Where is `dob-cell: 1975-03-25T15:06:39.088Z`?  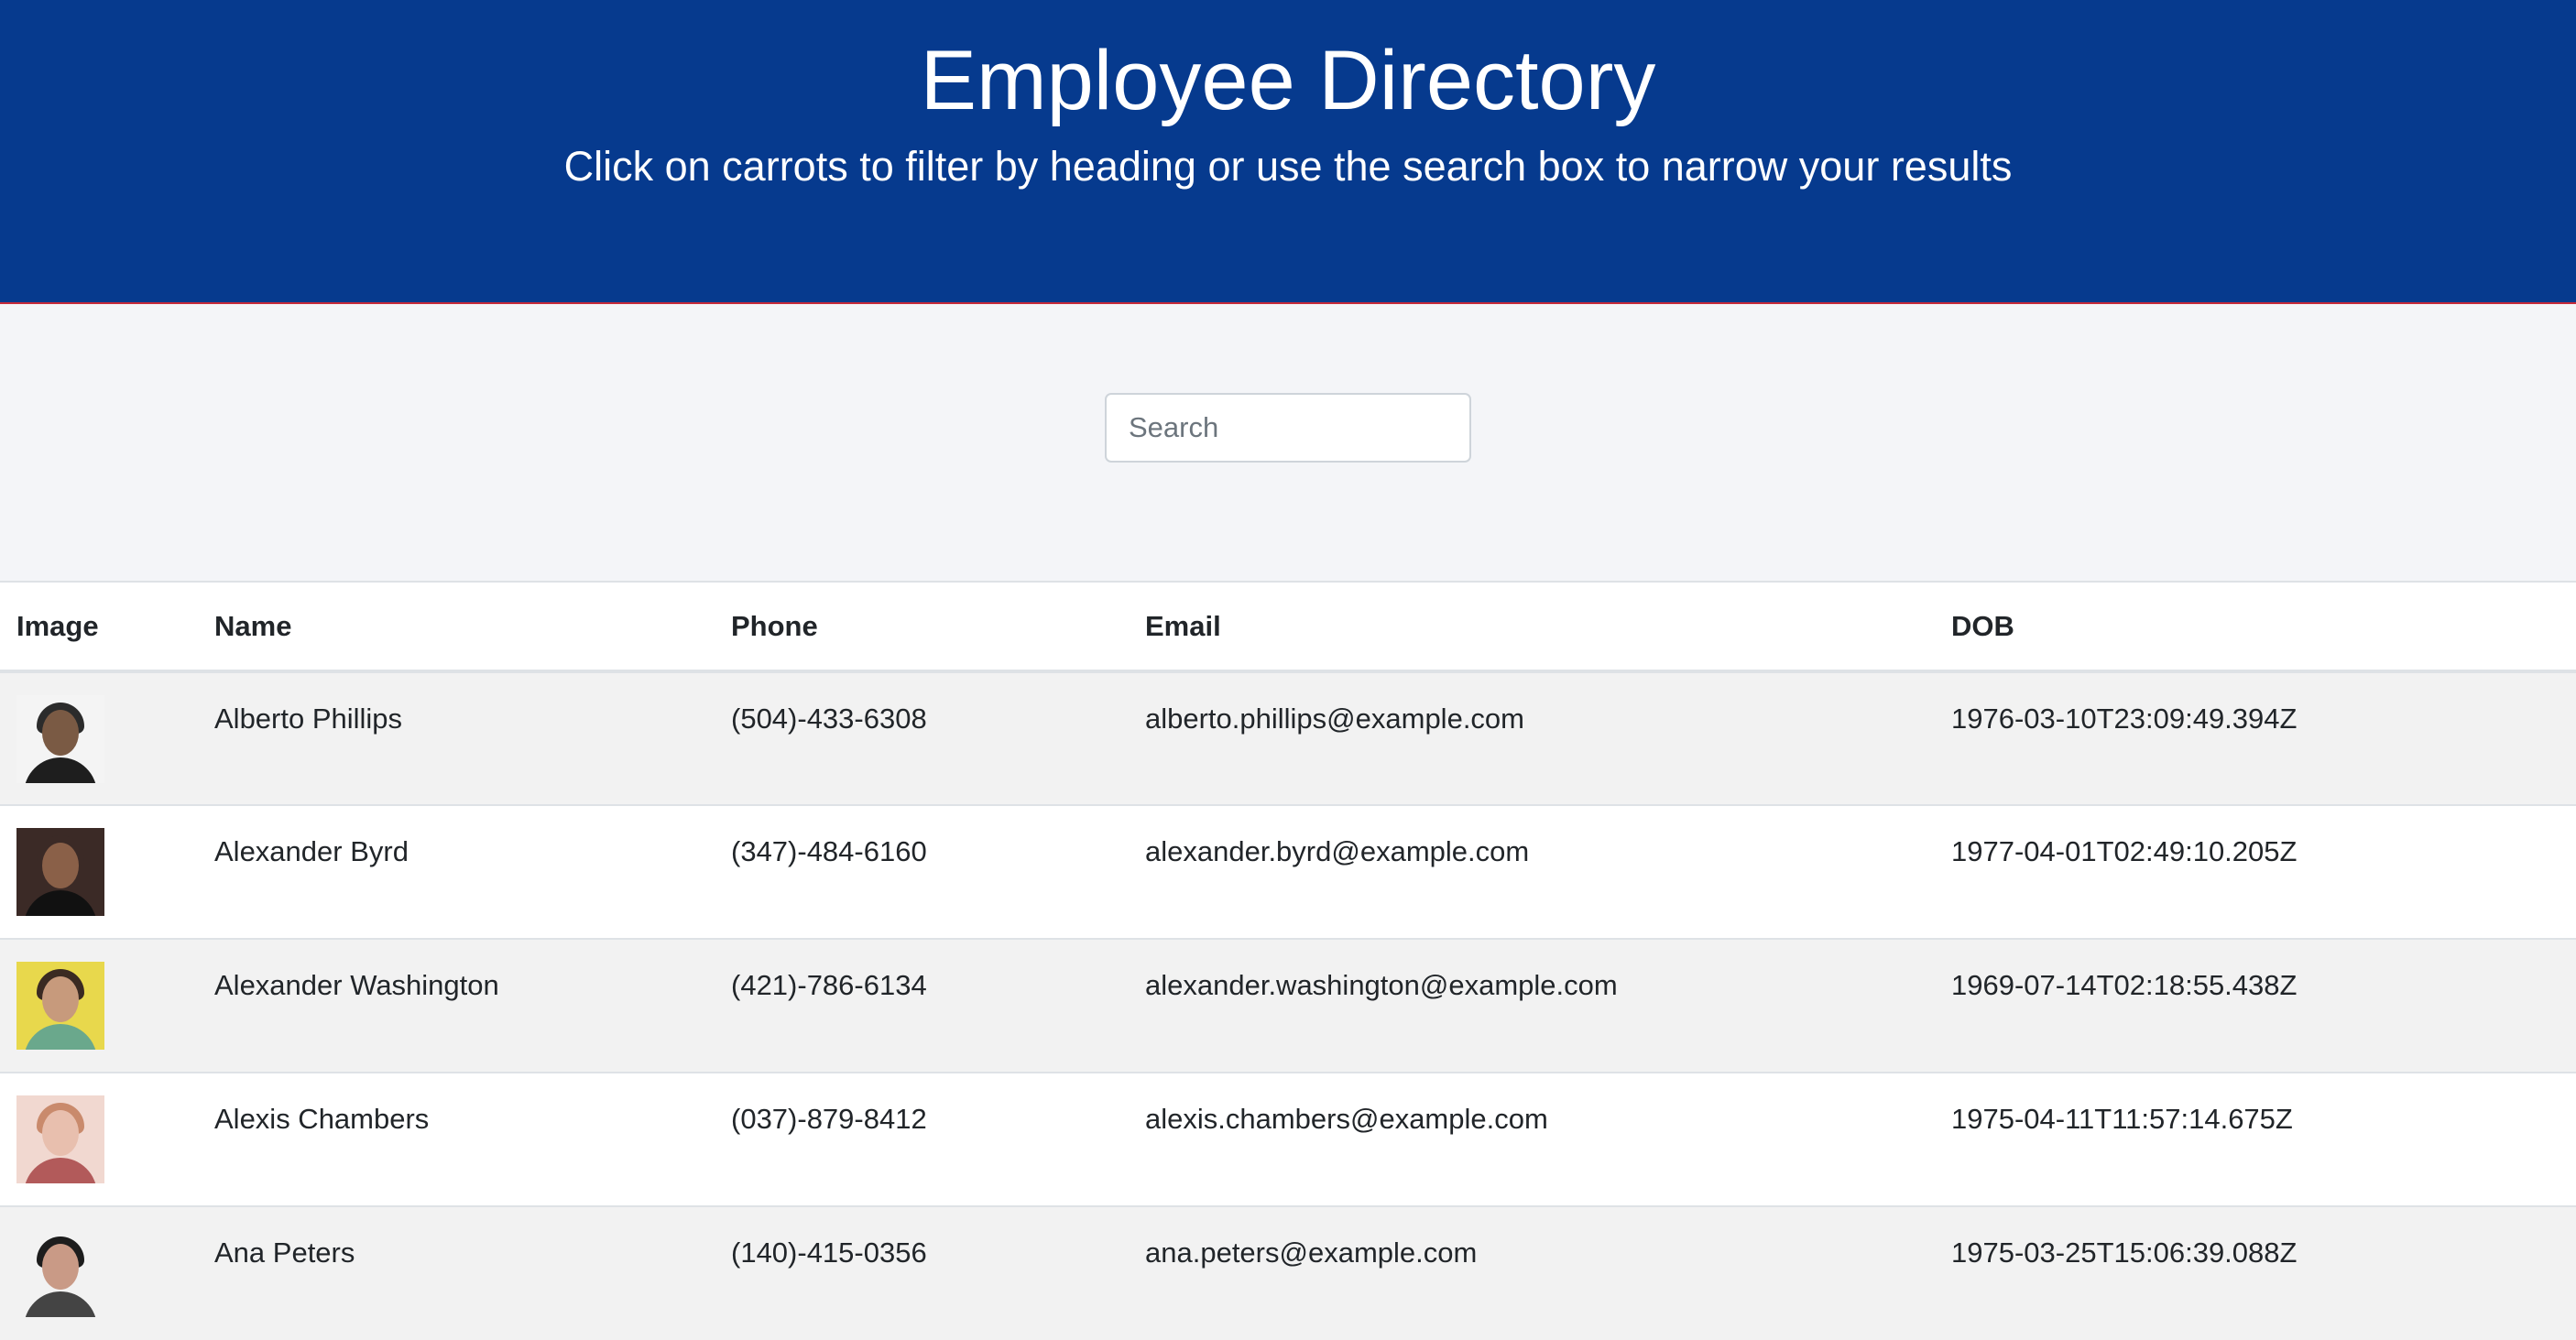
dob-cell: 1975-03-25T15:06:39.088Z is located at coordinates (2256, 1272).